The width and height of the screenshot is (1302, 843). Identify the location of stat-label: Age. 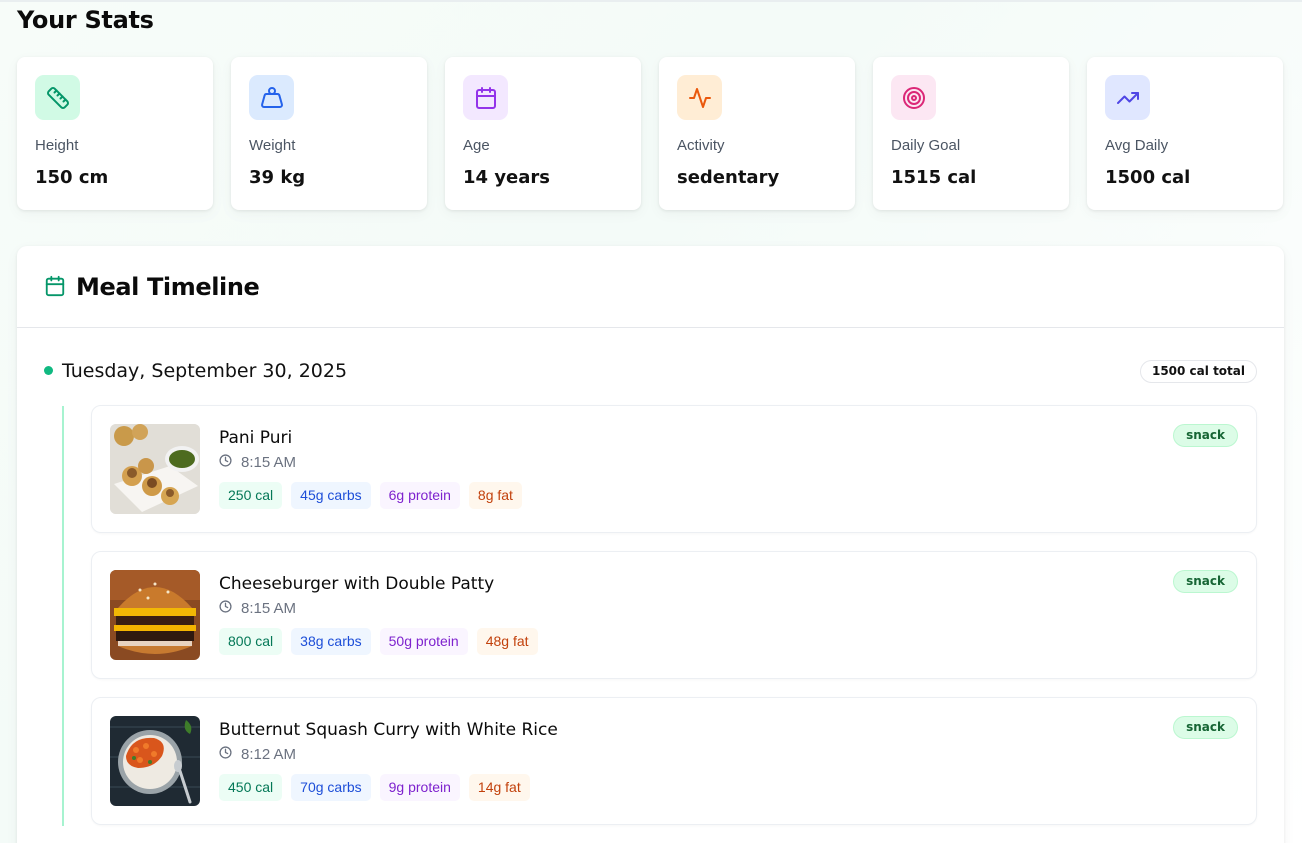
(476, 145).